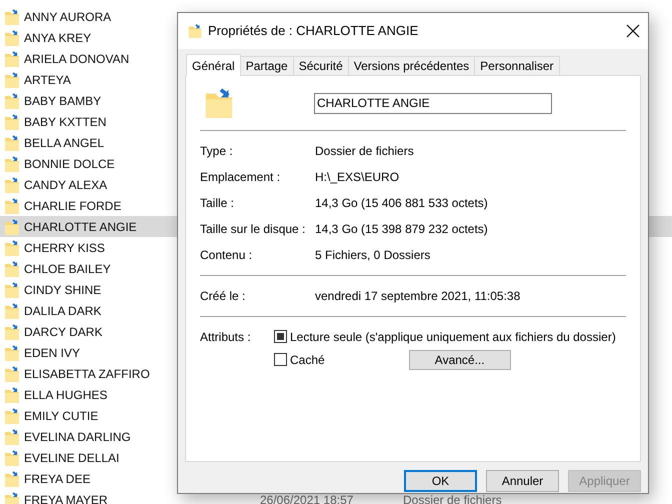  What do you see at coordinates (57, 479) in the screenshot?
I see `folder-name: FREYA DEE` at bounding box center [57, 479].